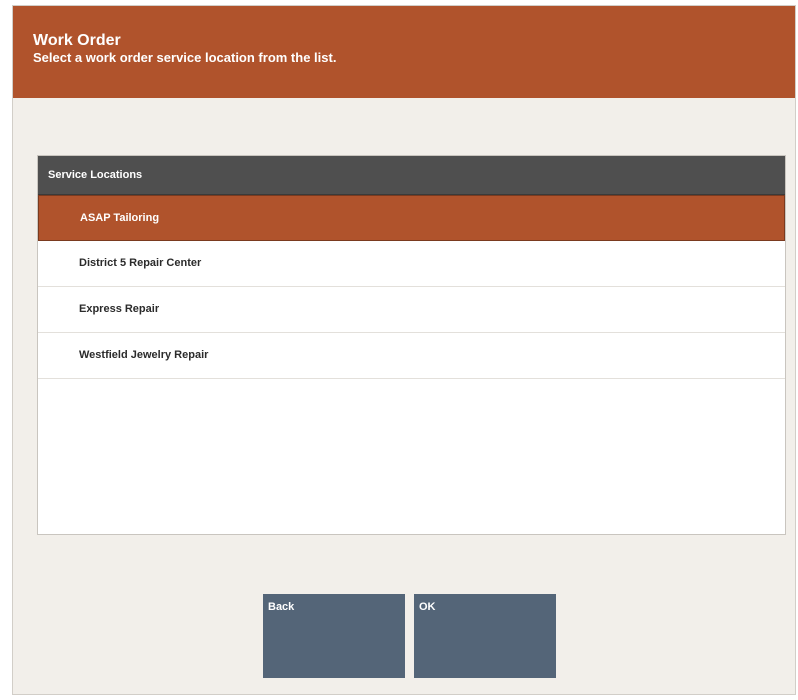  I want to click on list-item-district-5-repair-center: District 5 Repair Center, so click(411, 264).